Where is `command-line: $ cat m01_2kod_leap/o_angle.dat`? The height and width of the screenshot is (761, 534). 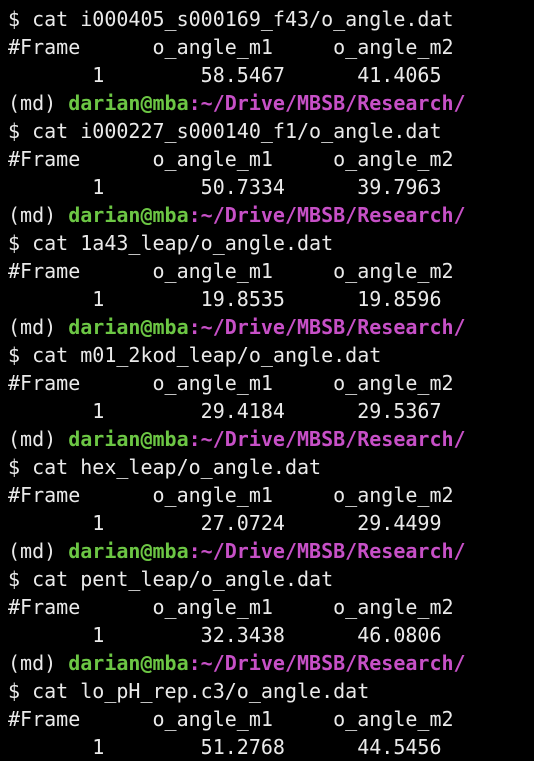 command-line: $ cat m01_2kod_leap/o_angle.dat is located at coordinates (271, 355).